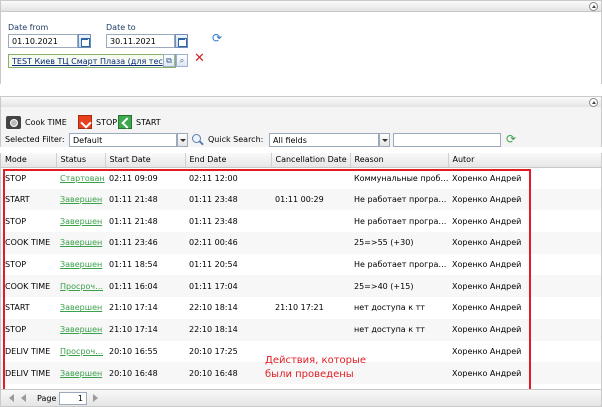 The width and height of the screenshot is (602, 407). I want to click on remove-store-icon: ✕, so click(199, 59).